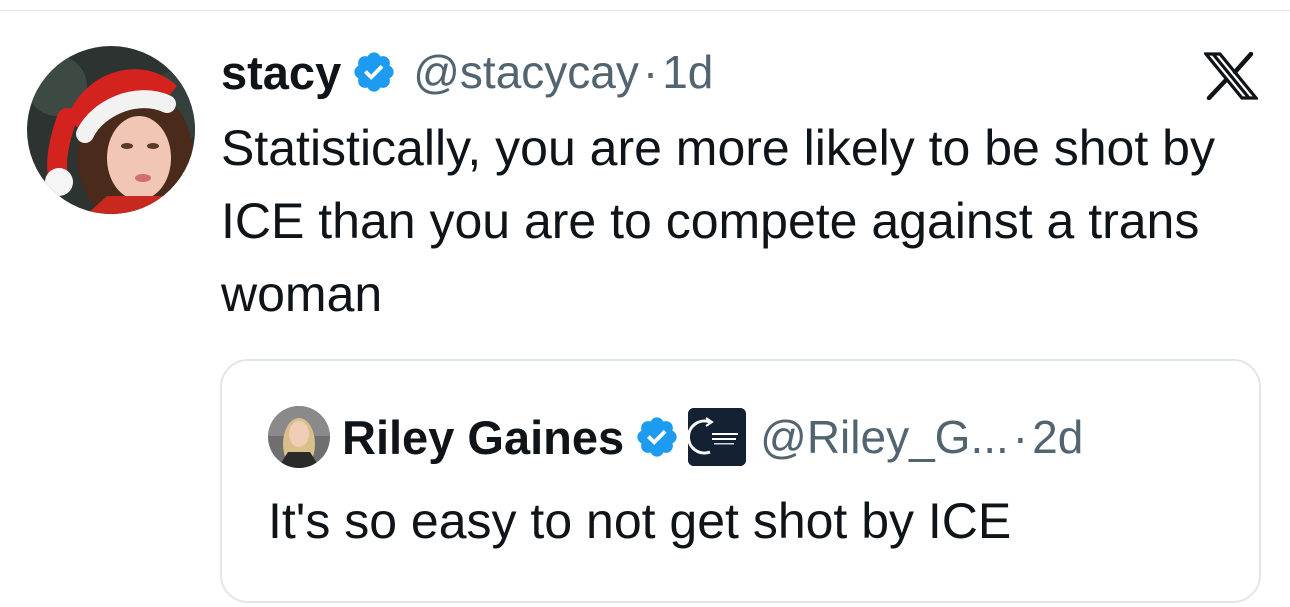  Describe the element at coordinates (526, 72) in the screenshot. I see `author-handle: @stacycay` at that location.